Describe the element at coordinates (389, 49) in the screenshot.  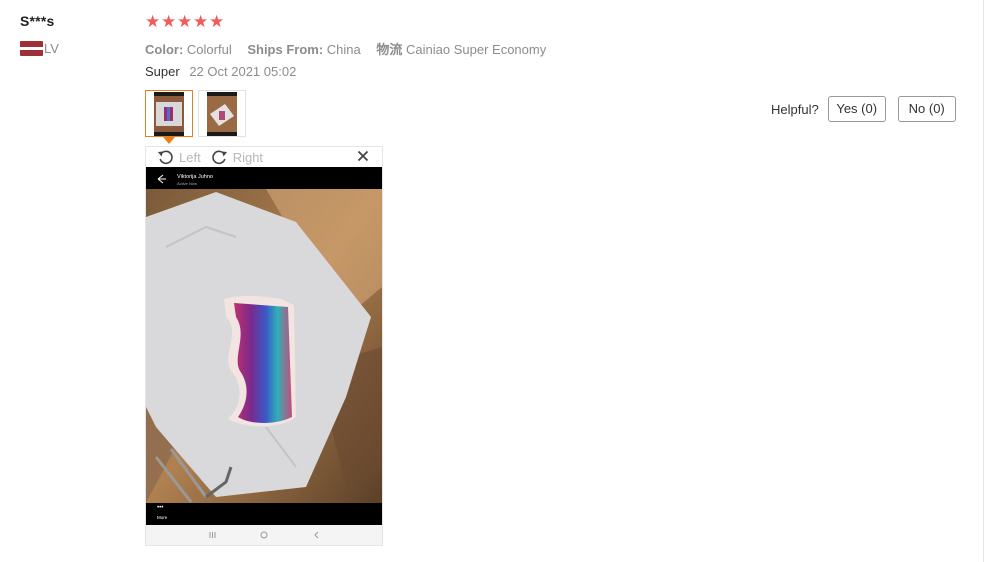
I see `attr-label: 物流` at that location.